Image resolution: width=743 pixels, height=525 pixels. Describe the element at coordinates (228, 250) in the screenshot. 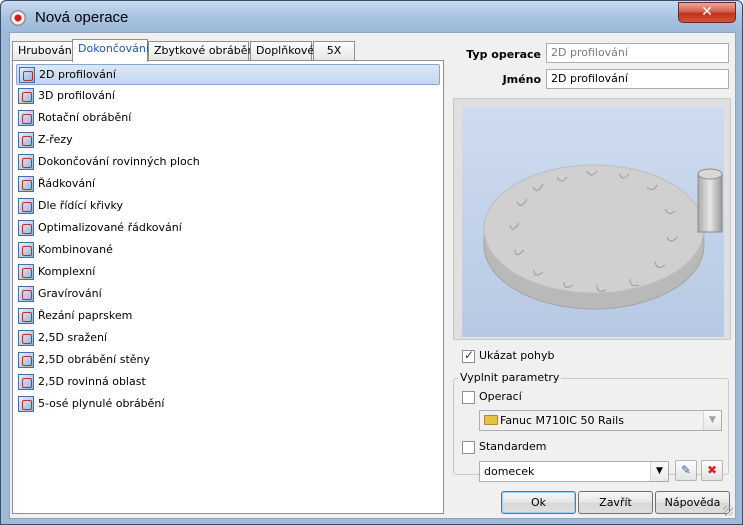

I see `list-item: Kombinované` at that location.